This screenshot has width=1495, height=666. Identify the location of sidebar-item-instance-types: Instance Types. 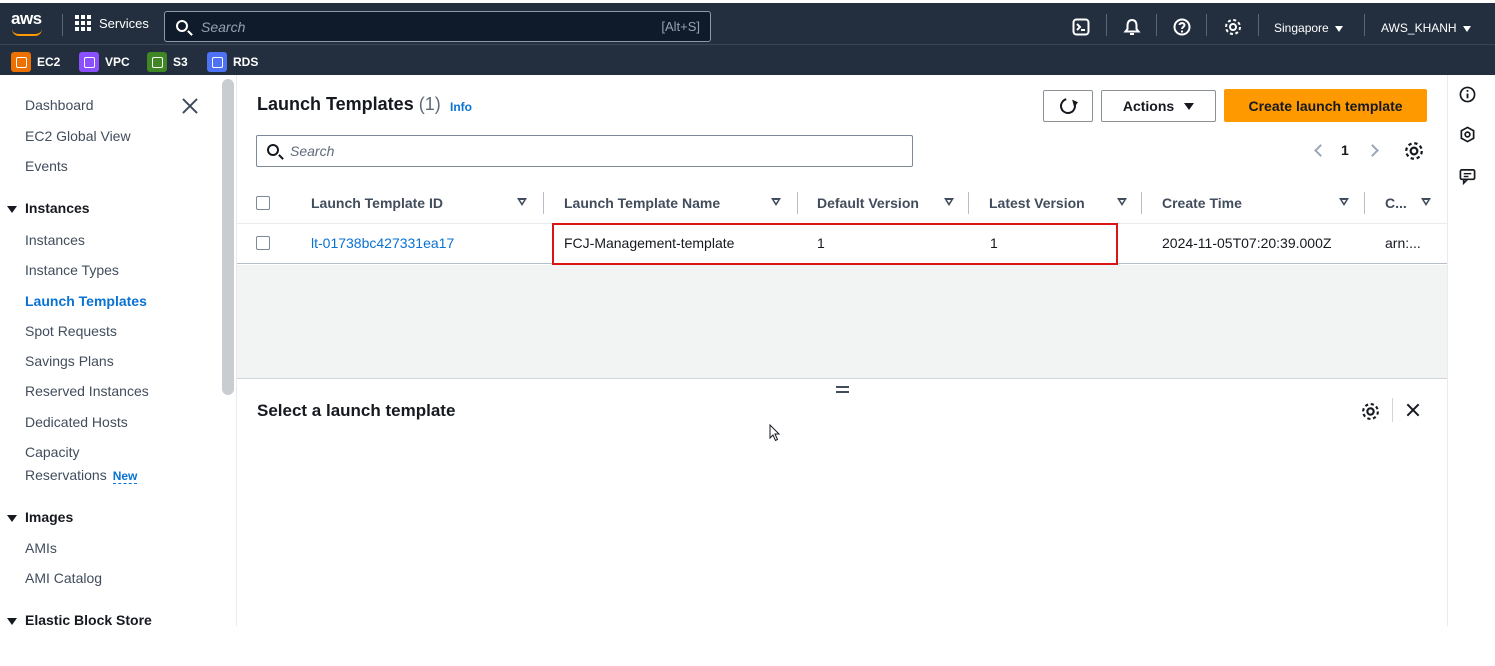
(72, 270).